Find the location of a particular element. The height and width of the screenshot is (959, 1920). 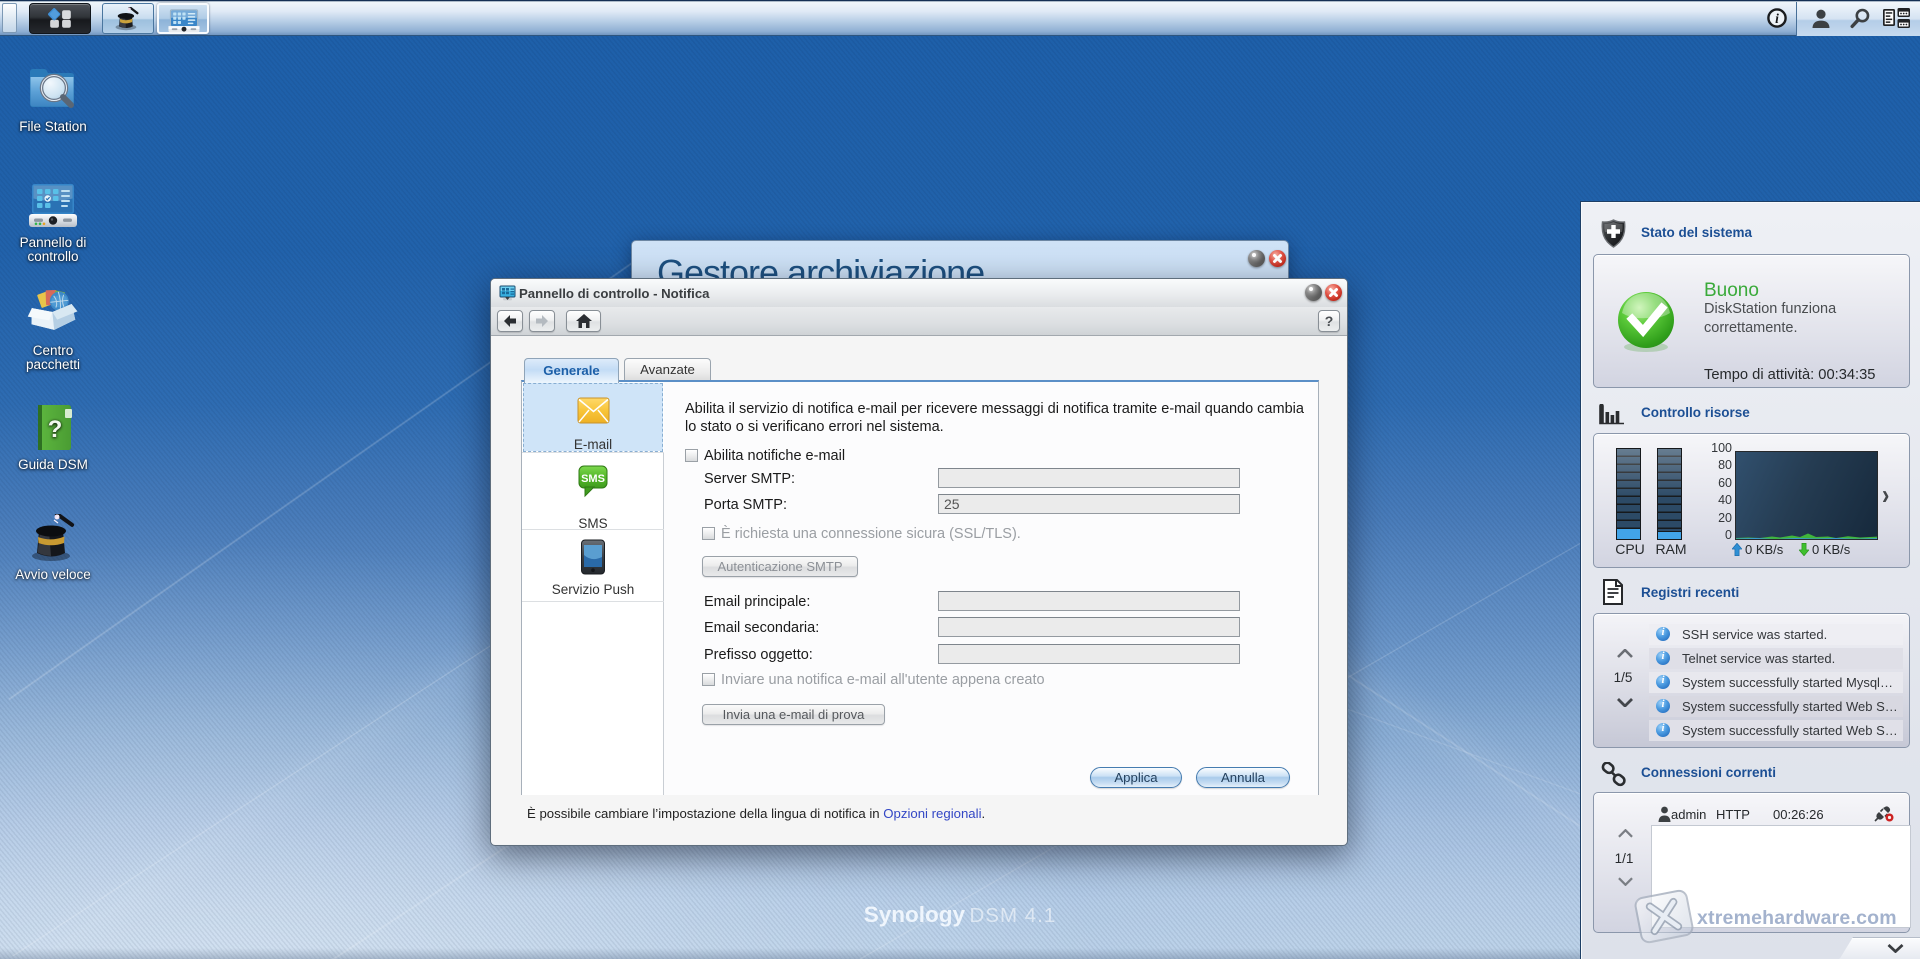

svg-text: i is located at coordinates (1777, 18).